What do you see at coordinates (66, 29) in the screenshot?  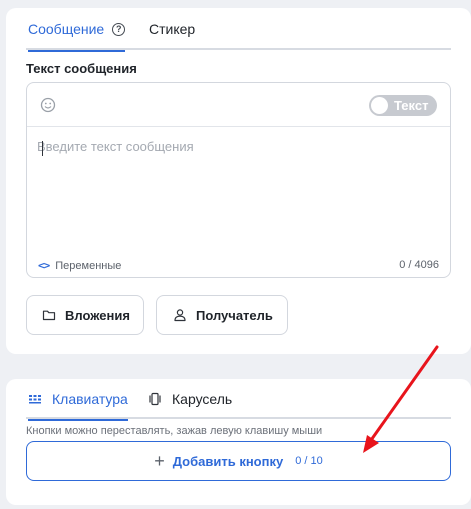 I see `tab-message-label: Сообщение` at bounding box center [66, 29].